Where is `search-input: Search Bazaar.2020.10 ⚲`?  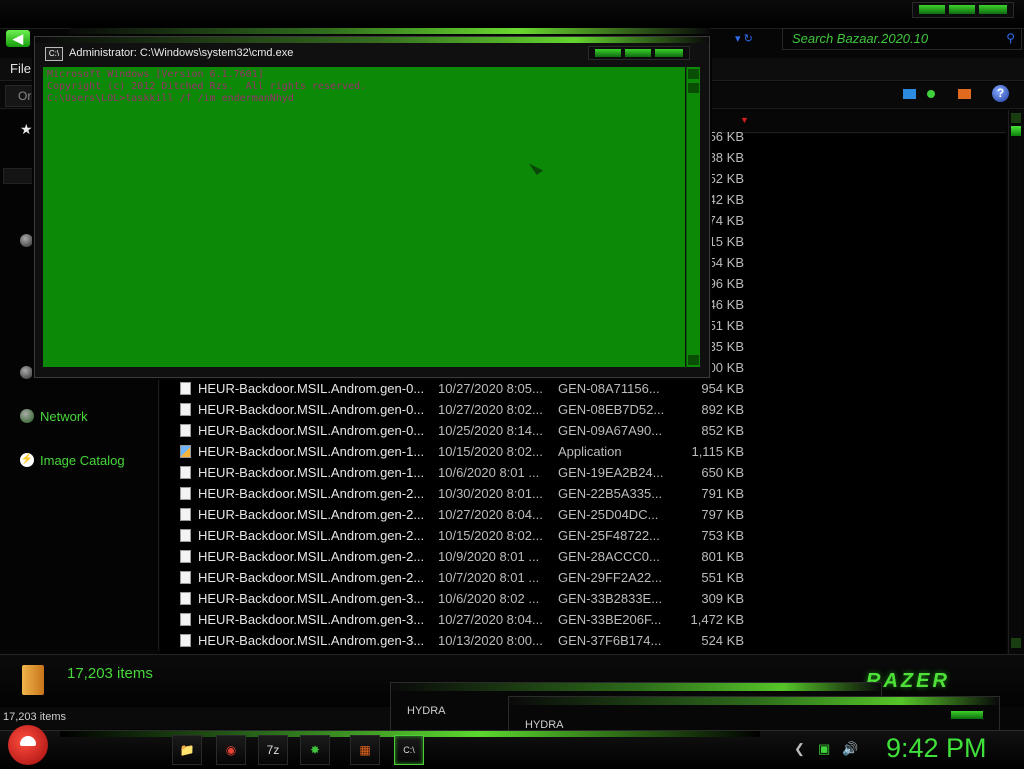
search-input: Search Bazaar.2020.10 ⚲ is located at coordinates (902, 39).